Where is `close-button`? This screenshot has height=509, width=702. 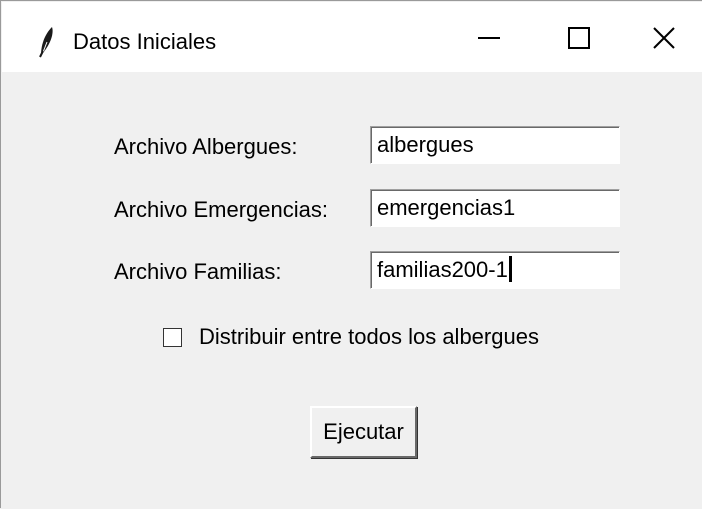
close-button is located at coordinates (662, 38).